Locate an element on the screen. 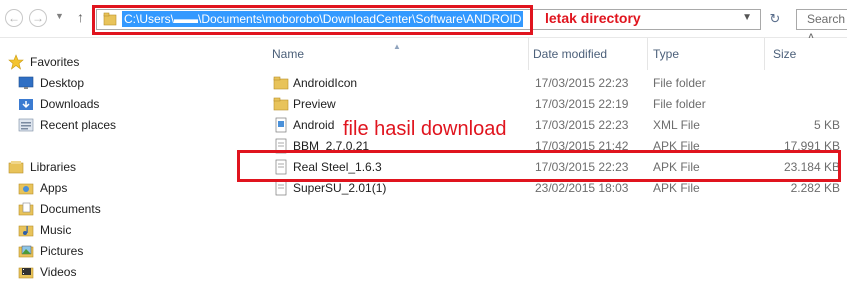 The height and width of the screenshot is (288, 847). file-row-preview: Preview 17/03/2015 22:19 File folder is located at coordinates (554, 104).